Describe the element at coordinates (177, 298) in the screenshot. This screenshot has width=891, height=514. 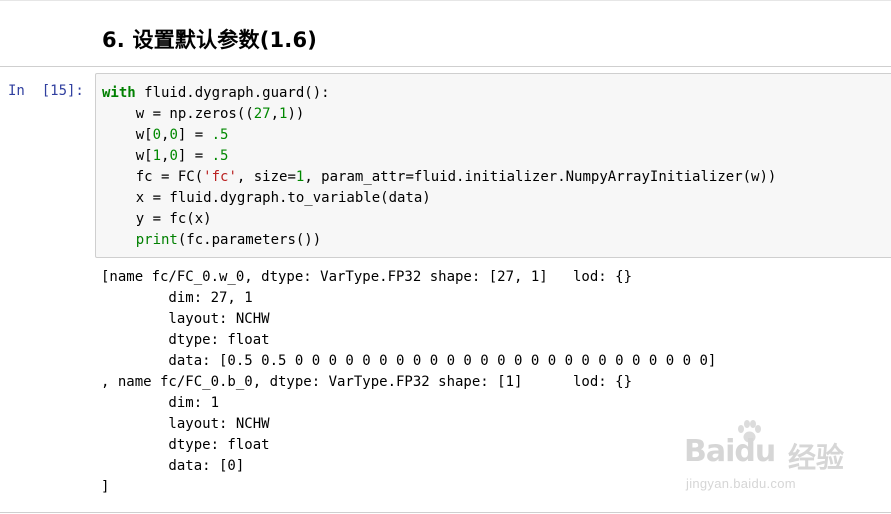
I see `output-line: dim: 27, 1` at that location.